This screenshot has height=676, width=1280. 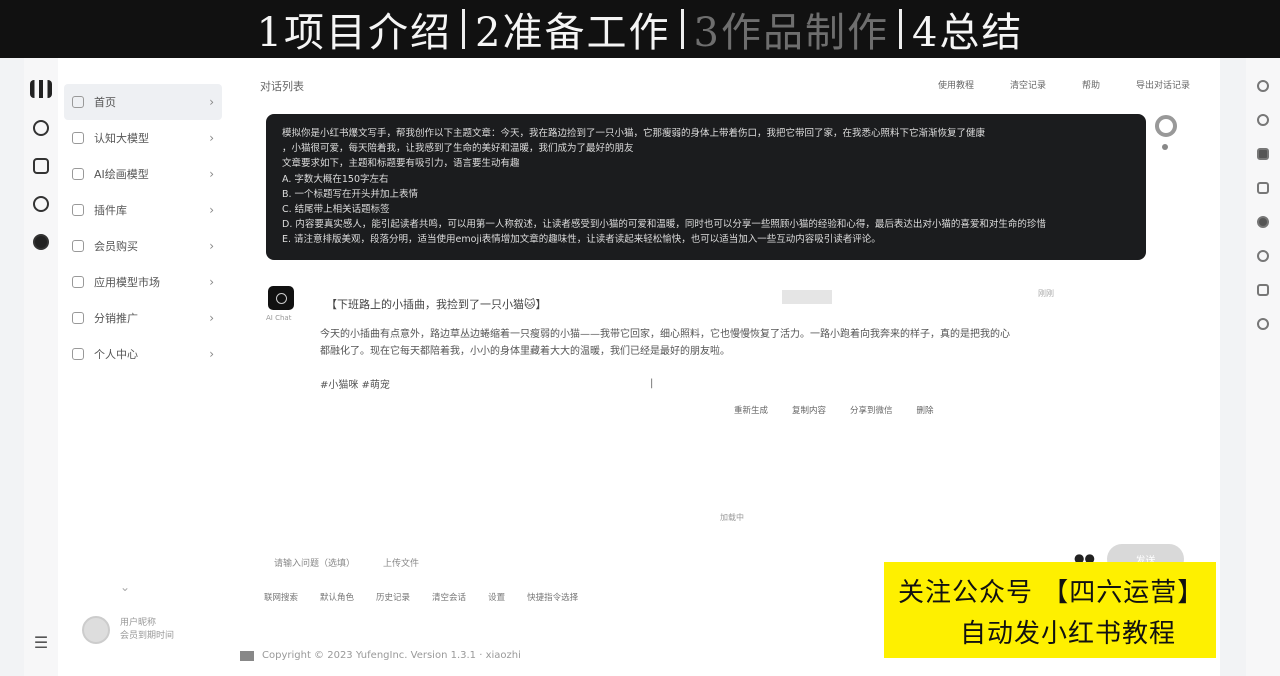 What do you see at coordinates (336, 210) in the screenshot?
I see `prompt-line: C. 结尾带上相关话题标签` at bounding box center [336, 210].